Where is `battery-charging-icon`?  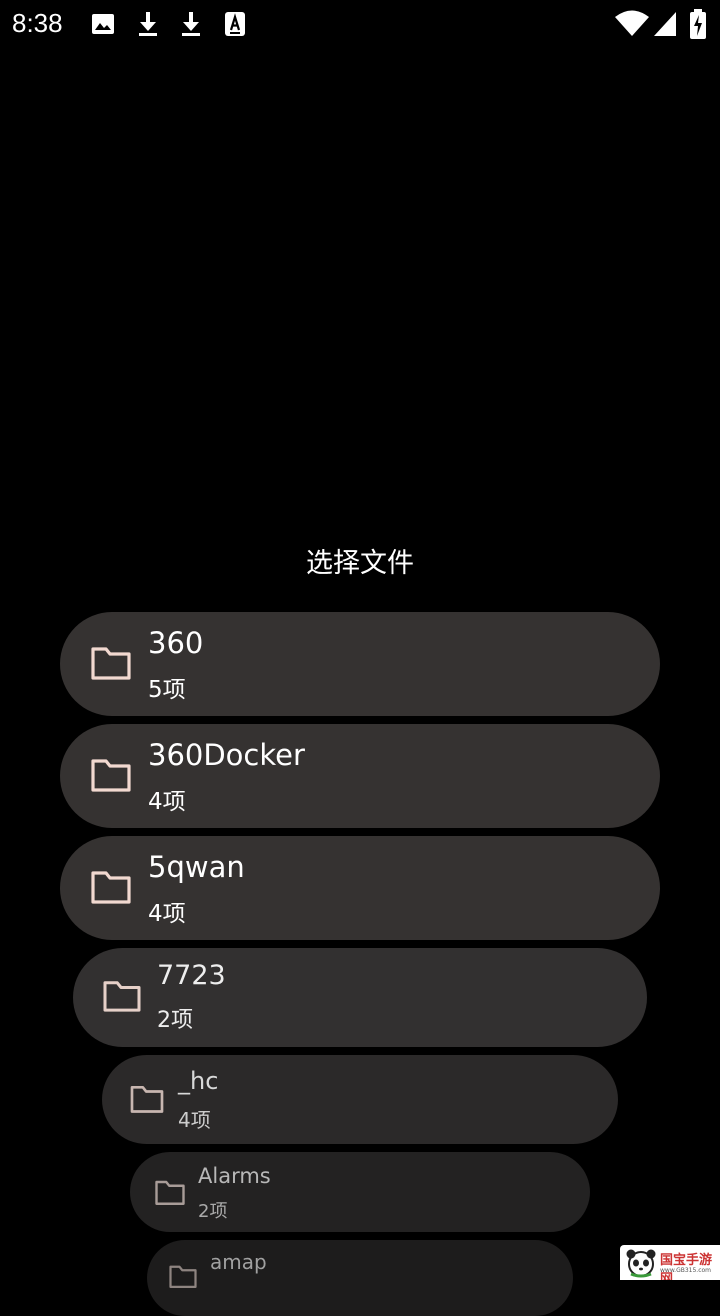
battery-charging-icon is located at coordinates (698, 24).